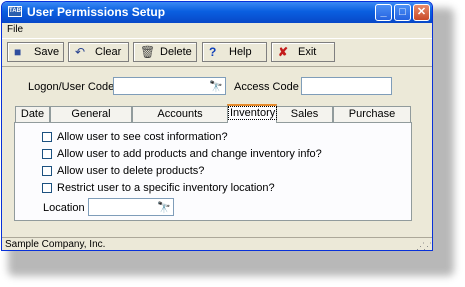 This screenshot has width=465, height=287. Describe the element at coordinates (307, 52) in the screenshot. I see `exit-button-label: Exit` at that location.